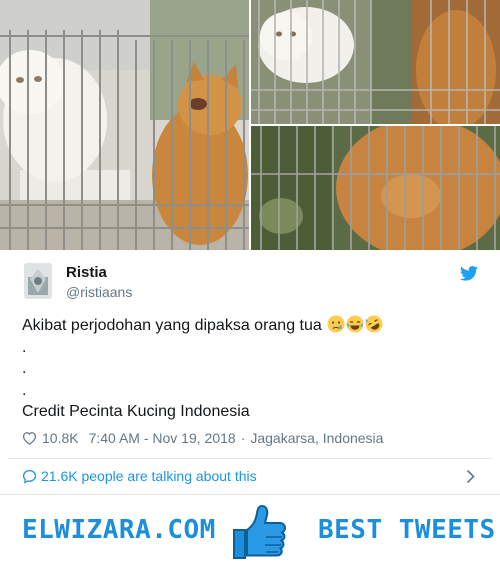  What do you see at coordinates (407, 530) in the screenshot?
I see `brand-tagline: BEST TWEETS` at bounding box center [407, 530].